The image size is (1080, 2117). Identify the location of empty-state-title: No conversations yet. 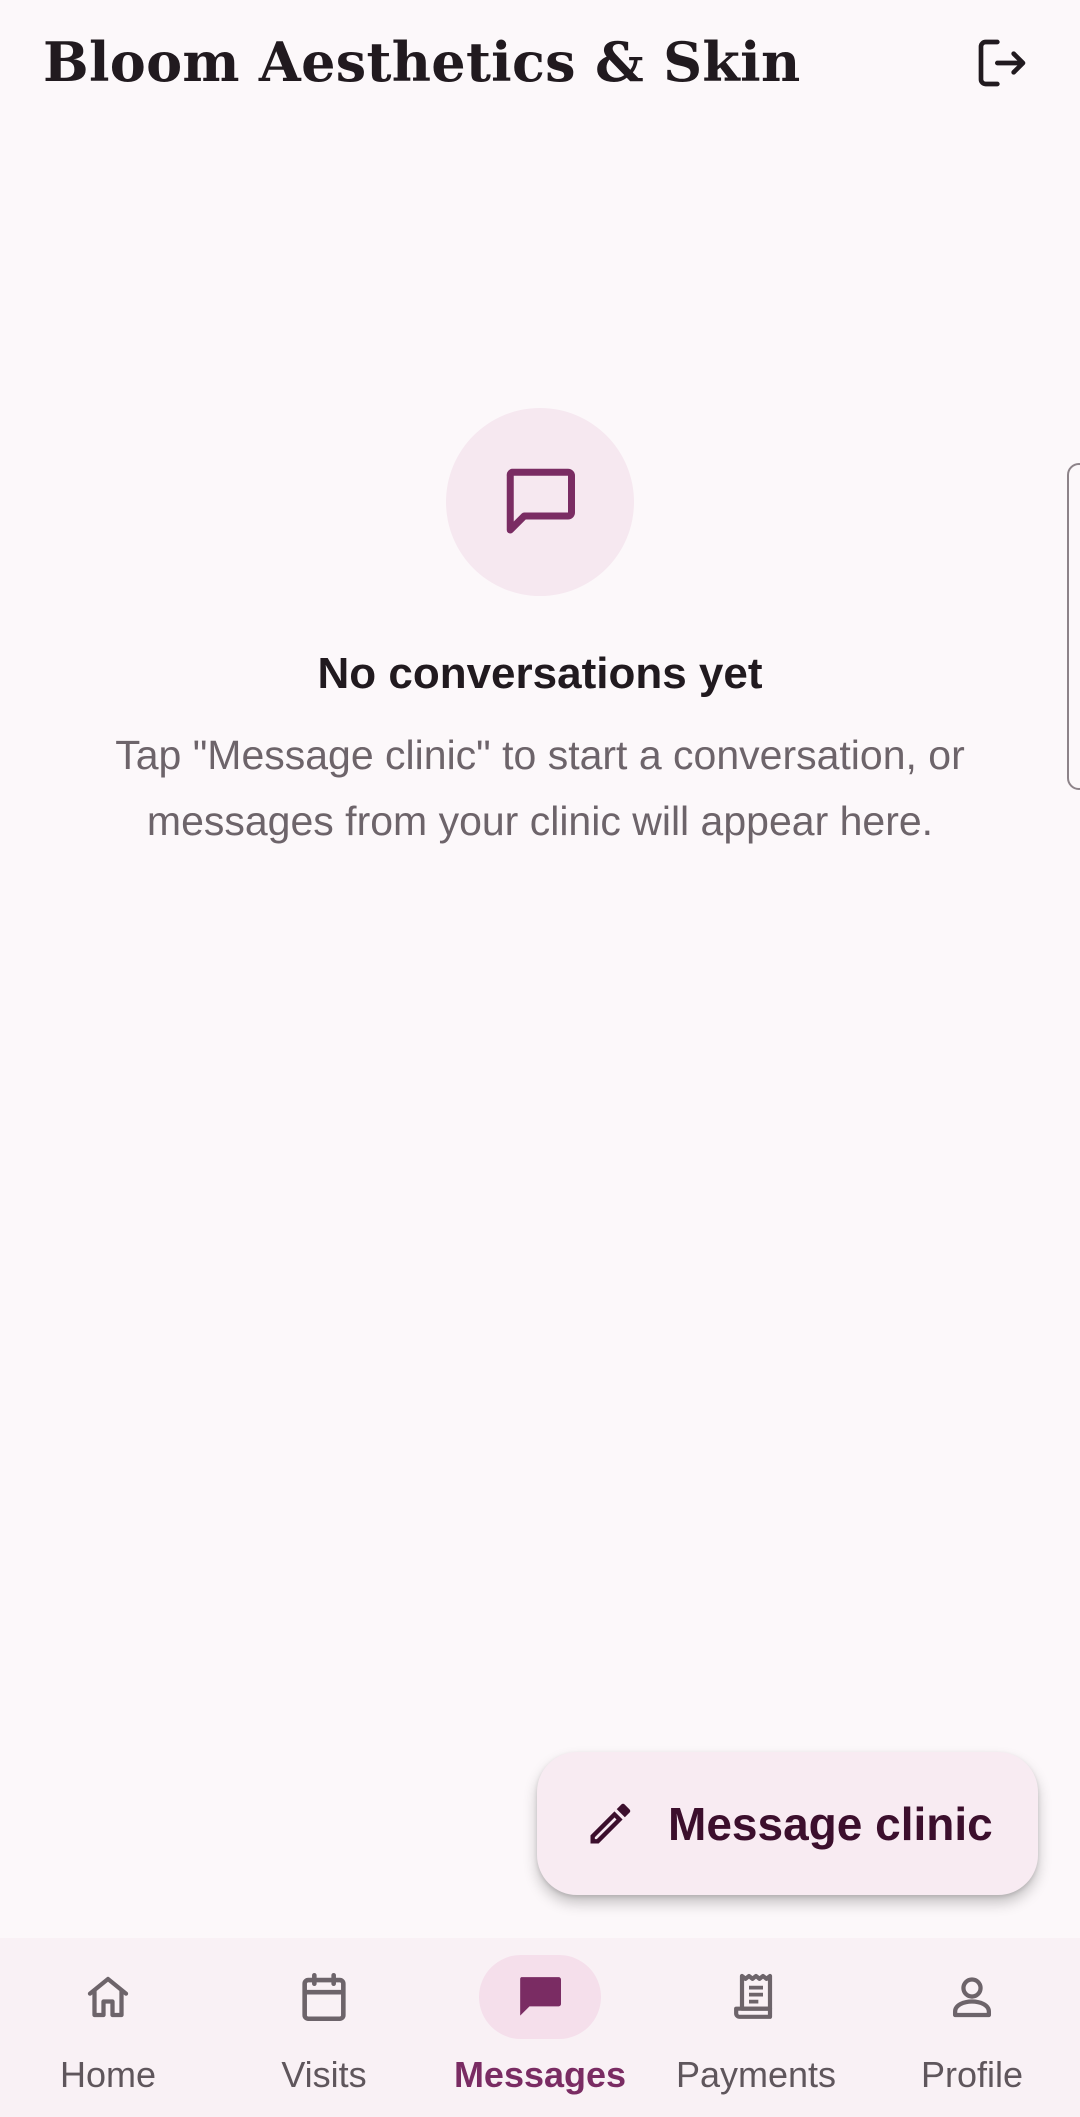
(540, 673).